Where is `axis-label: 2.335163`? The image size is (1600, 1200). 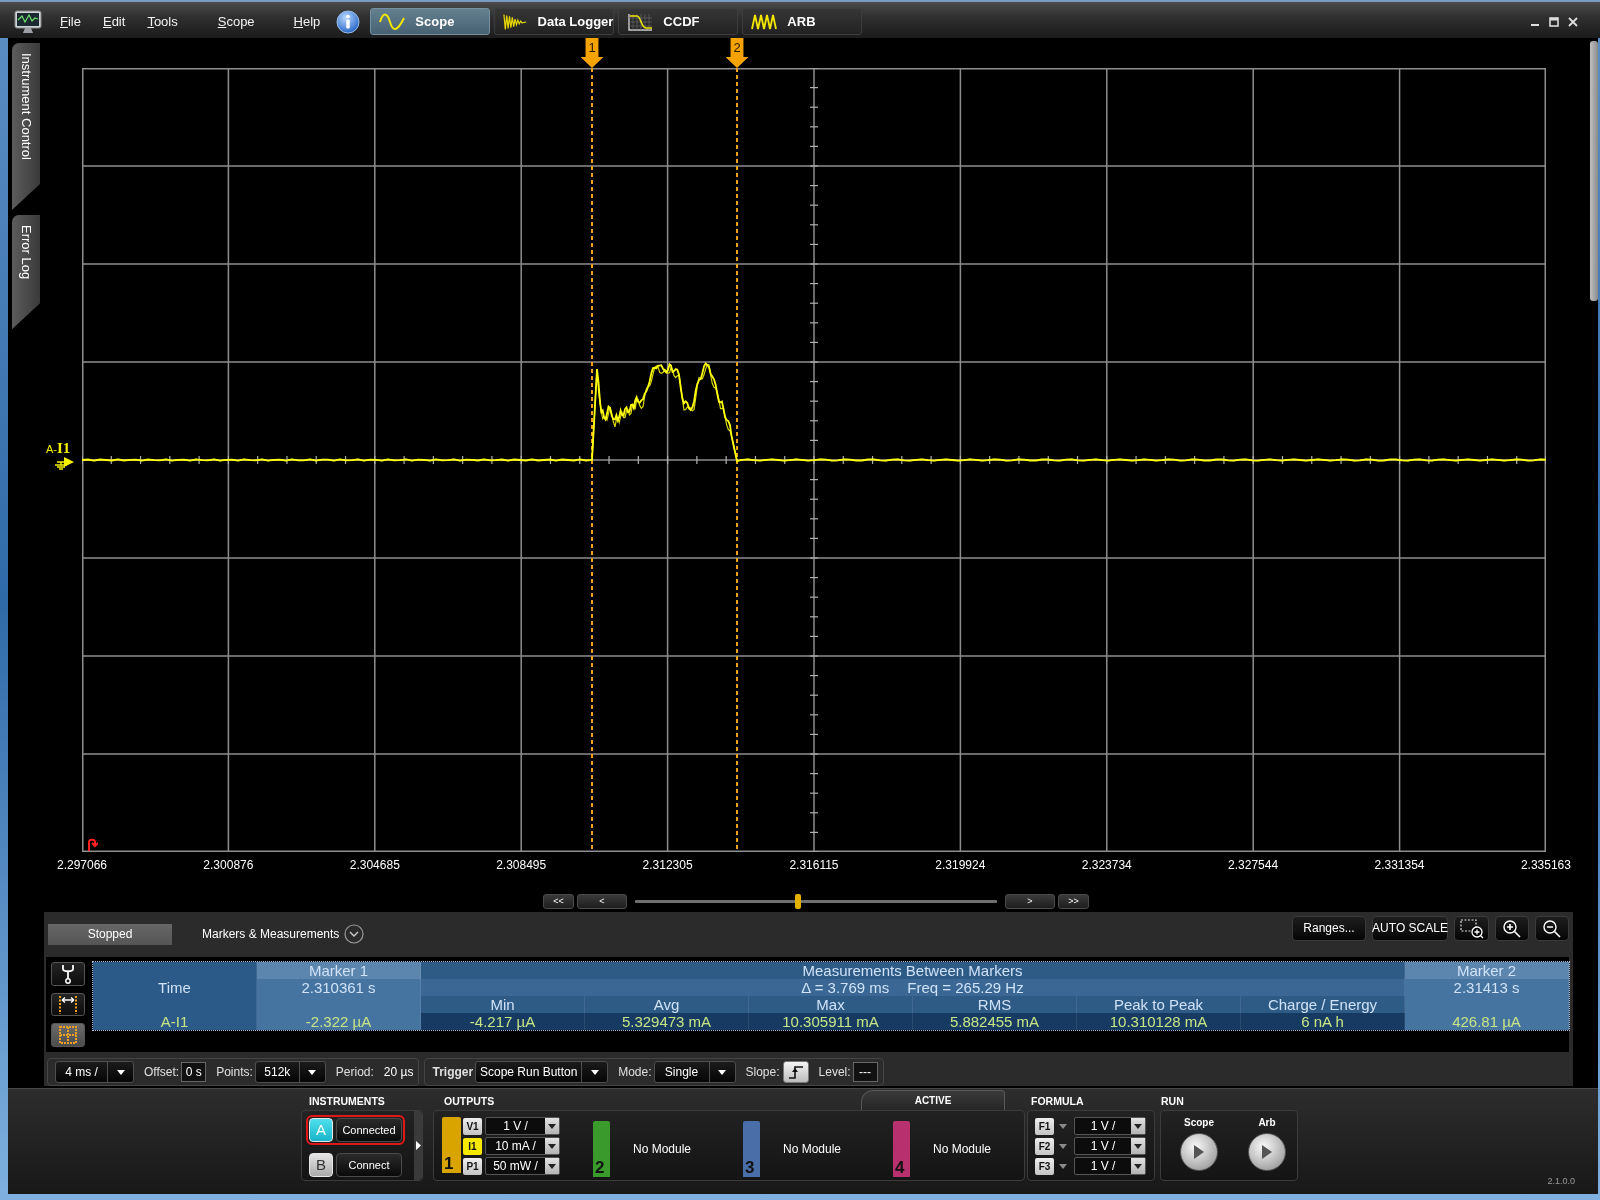
axis-label: 2.335163 is located at coordinates (1545, 865).